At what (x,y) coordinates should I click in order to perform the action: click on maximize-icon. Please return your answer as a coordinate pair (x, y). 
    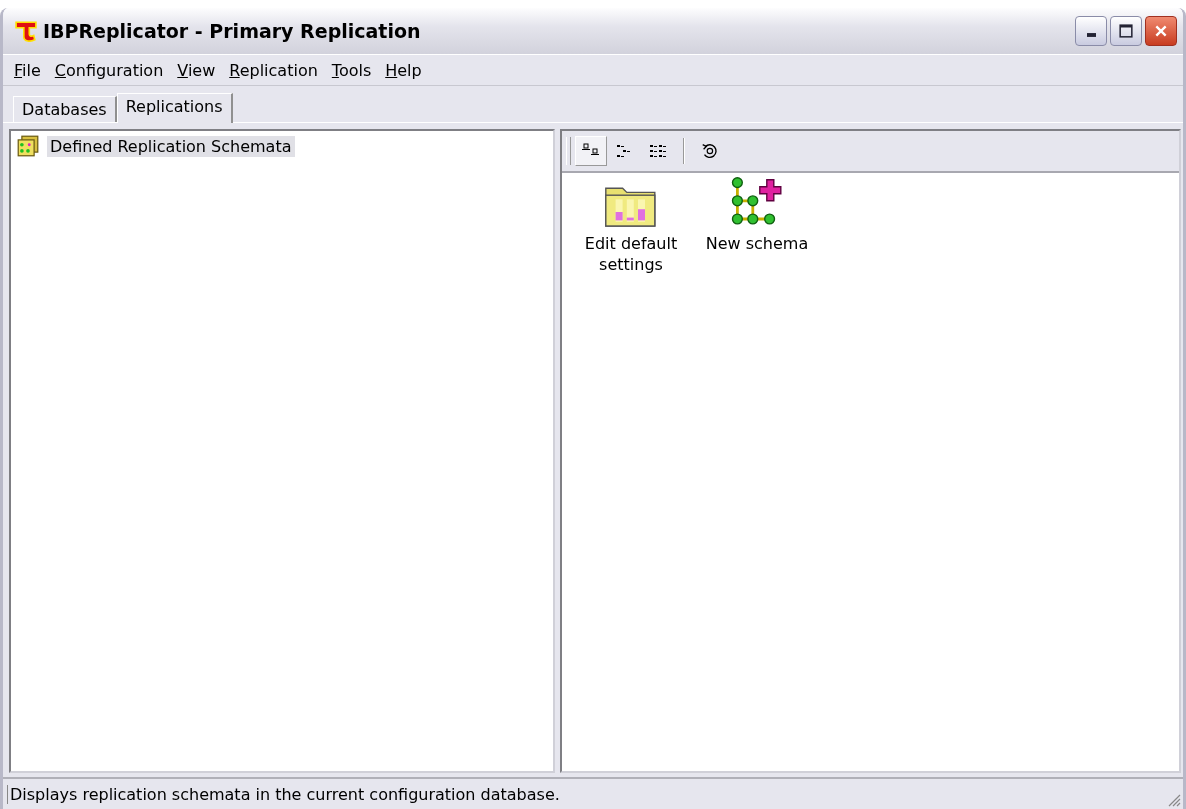
    Looking at the image, I should click on (1126, 31).